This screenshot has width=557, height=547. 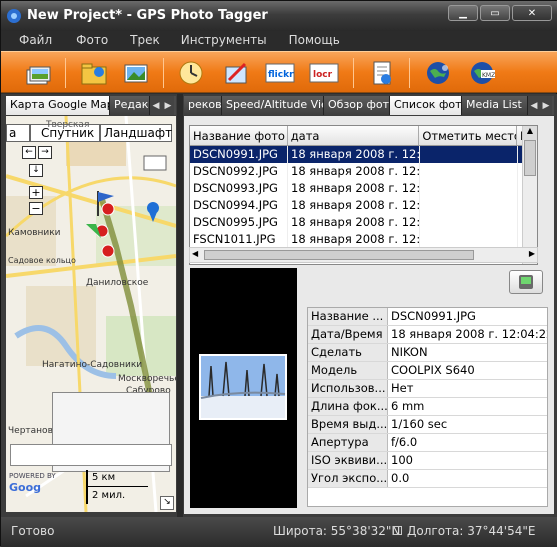 I want to click on photo-button, so click(x=136, y=73).